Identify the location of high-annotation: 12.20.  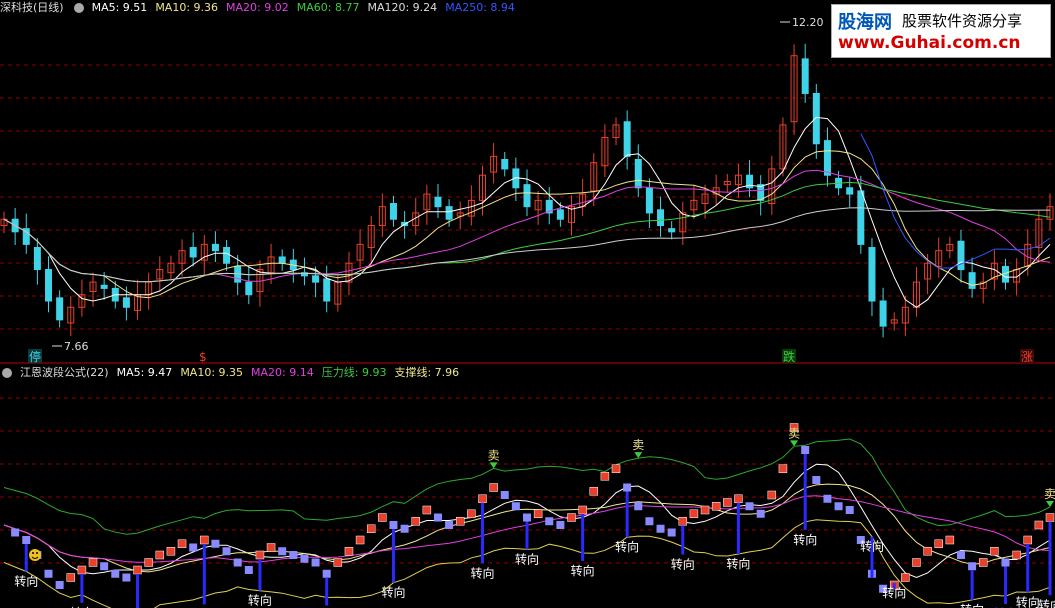
(802, 22).